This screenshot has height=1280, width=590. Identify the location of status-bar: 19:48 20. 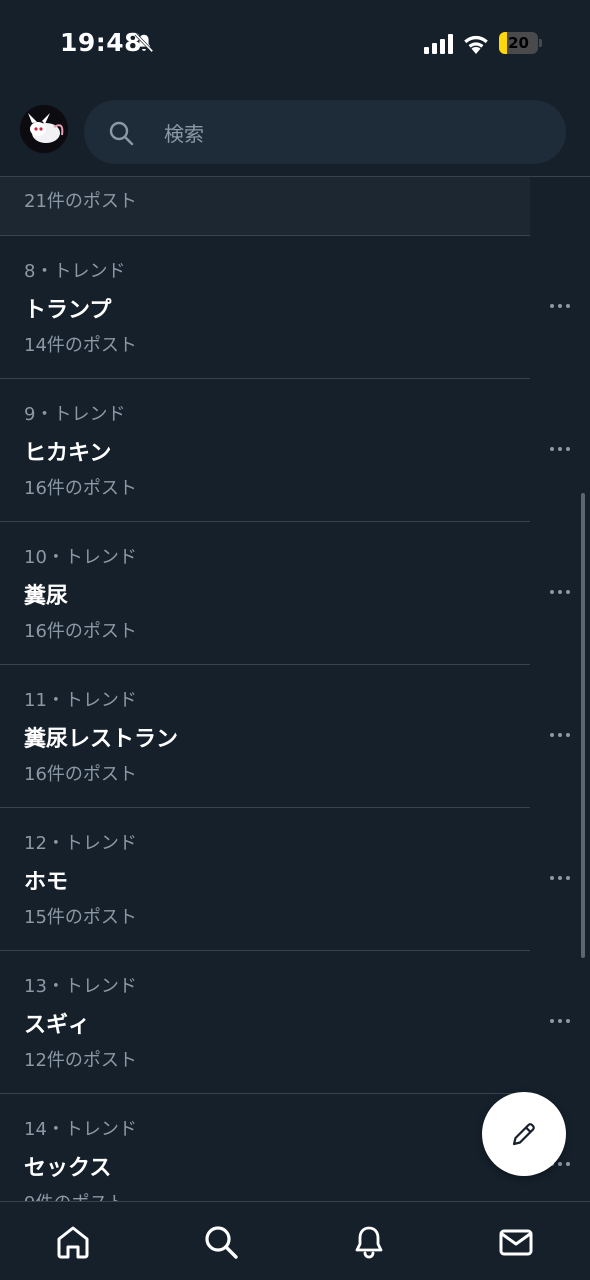
(295, 45).